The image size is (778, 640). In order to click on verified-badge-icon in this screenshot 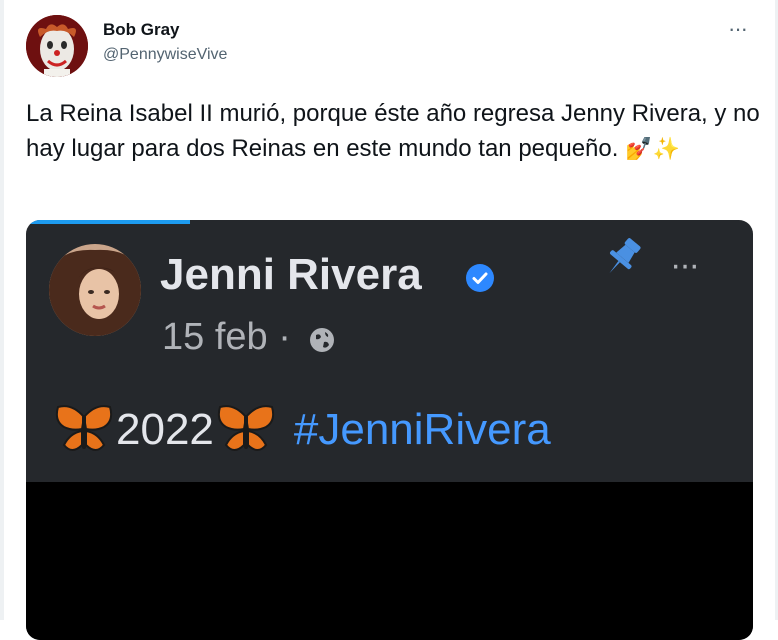, I will do `click(480, 278)`.